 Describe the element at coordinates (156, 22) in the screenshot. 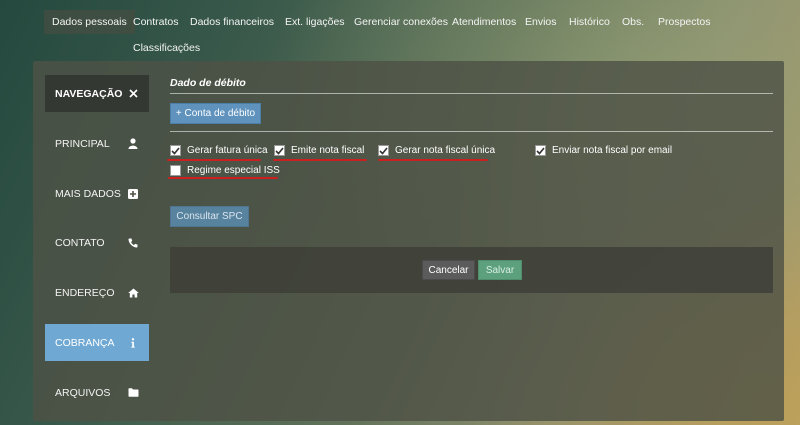

I see `tab-contratos: Contratos` at that location.